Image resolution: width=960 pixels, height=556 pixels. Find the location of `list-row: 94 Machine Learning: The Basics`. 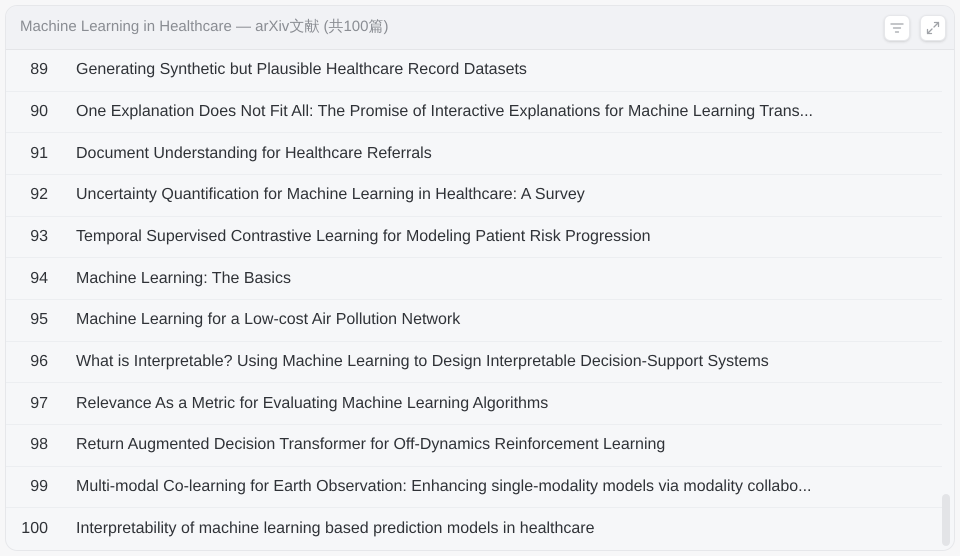

list-row: 94 Machine Learning: The Basics is located at coordinates (474, 279).